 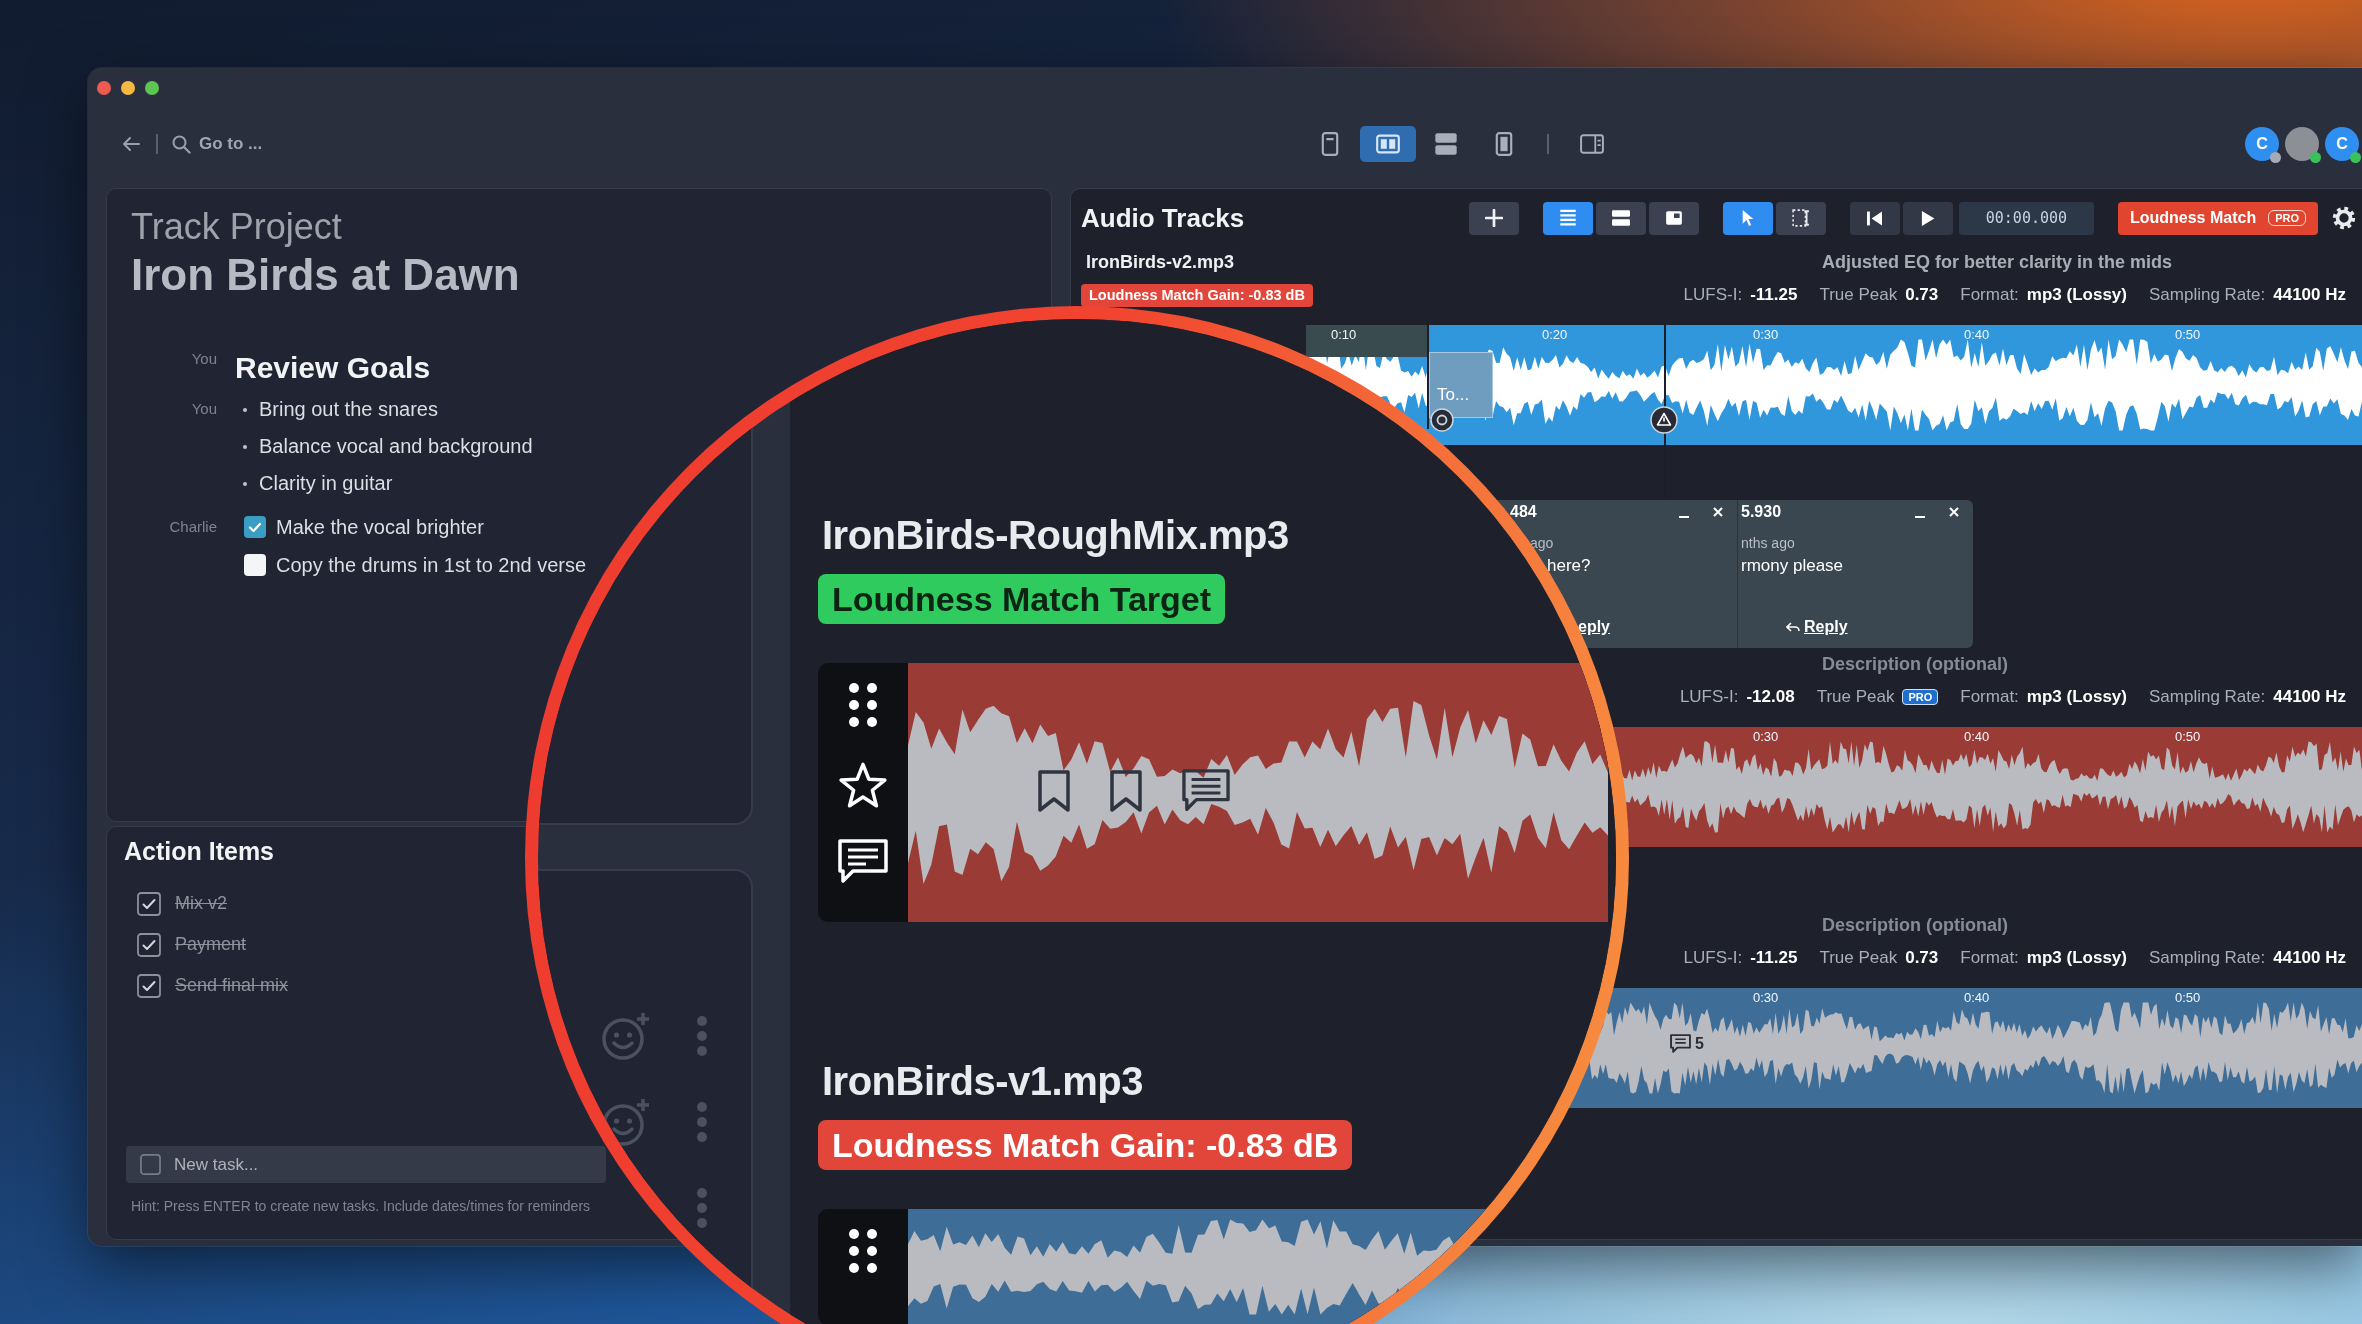 What do you see at coordinates (181, 144) in the screenshot?
I see `search-icon` at bounding box center [181, 144].